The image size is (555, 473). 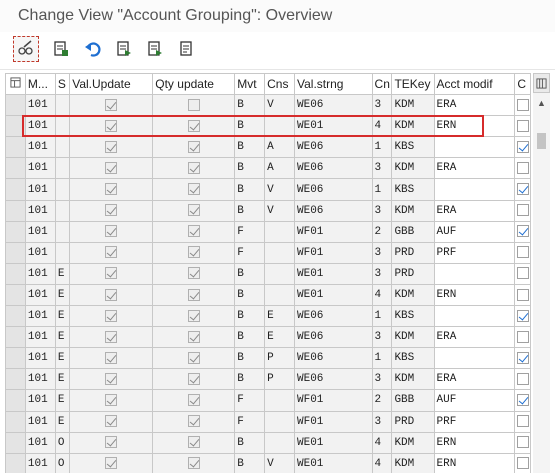 I want to click on column-header-mvt: Mvt, so click(x=250, y=84).